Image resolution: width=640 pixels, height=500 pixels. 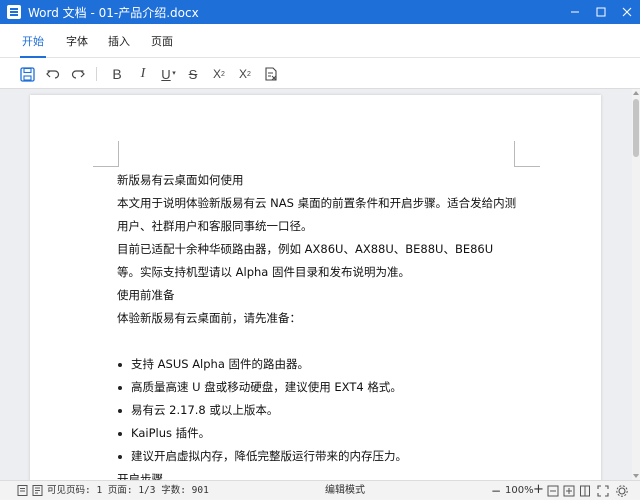 What do you see at coordinates (33, 41) in the screenshot?
I see `tab-home: 开始` at bounding box center [33, 41].